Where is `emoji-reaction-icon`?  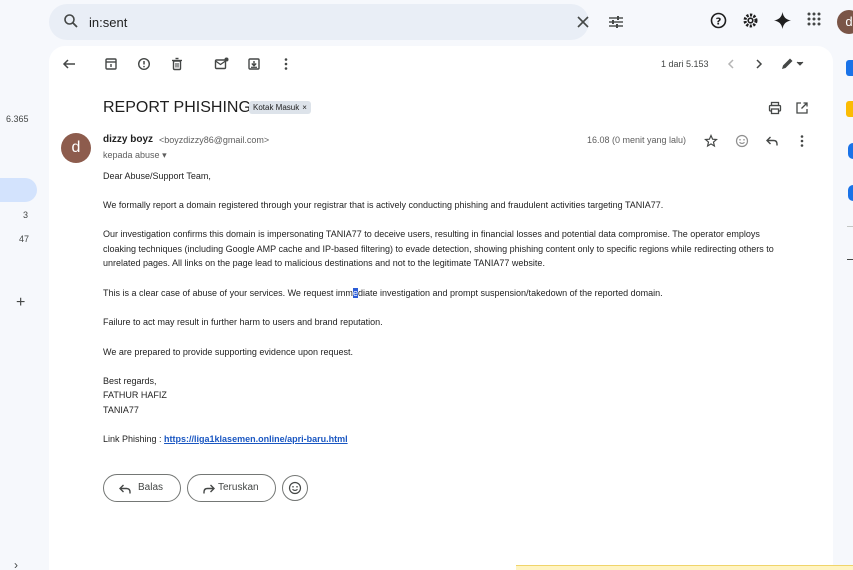 emoji-reaction-icon is located at coordinates (742, 143).